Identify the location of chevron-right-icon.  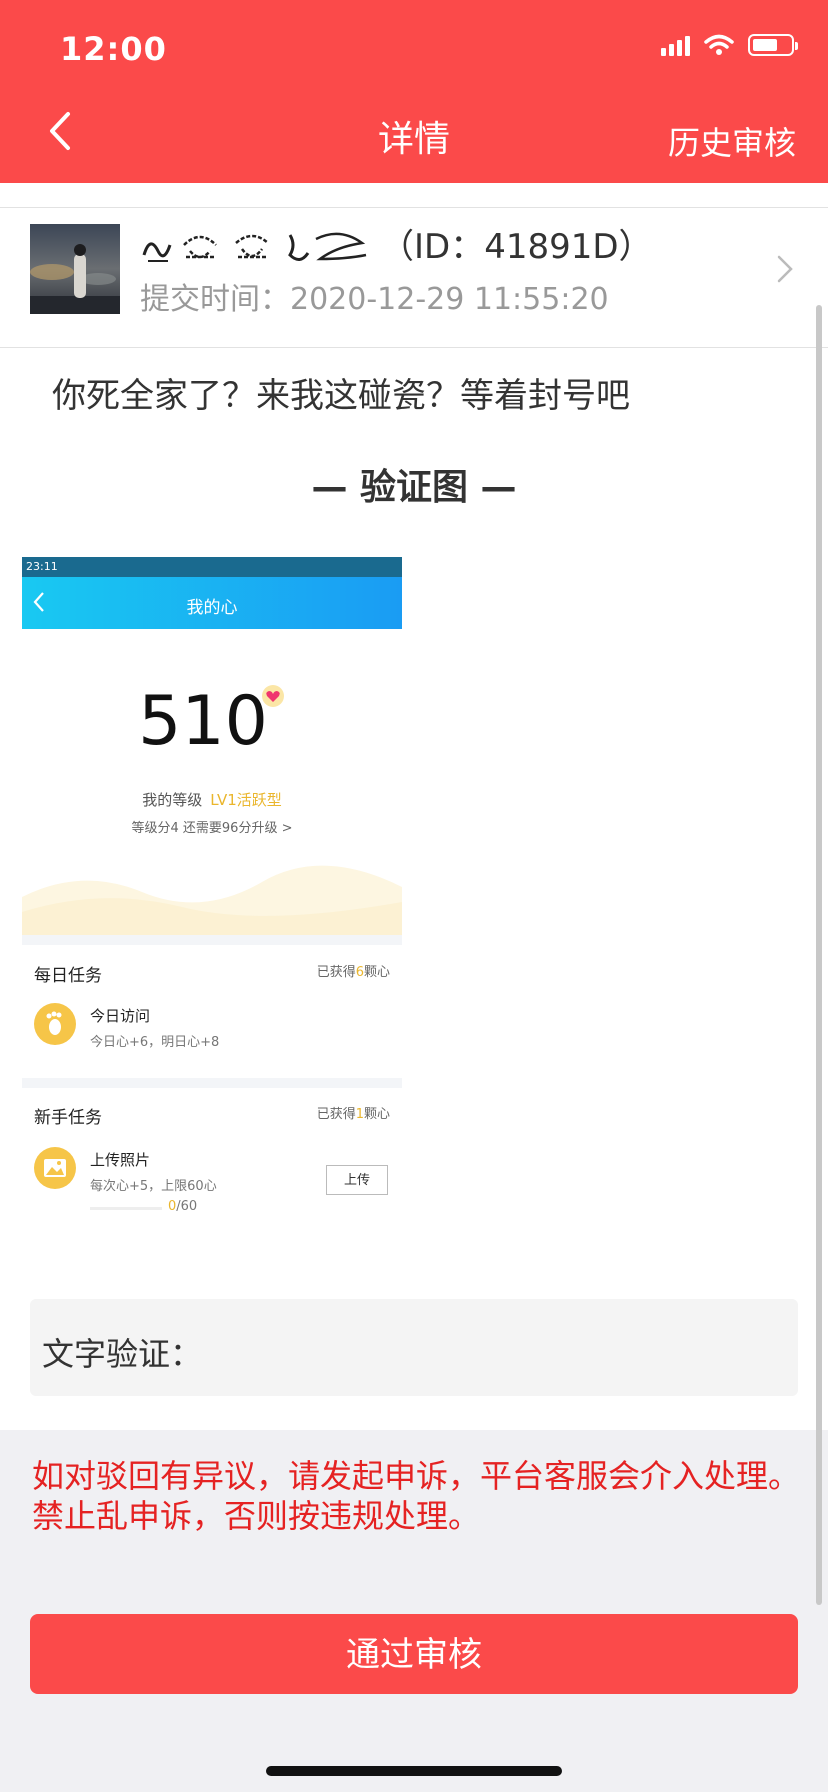
(785, 269).